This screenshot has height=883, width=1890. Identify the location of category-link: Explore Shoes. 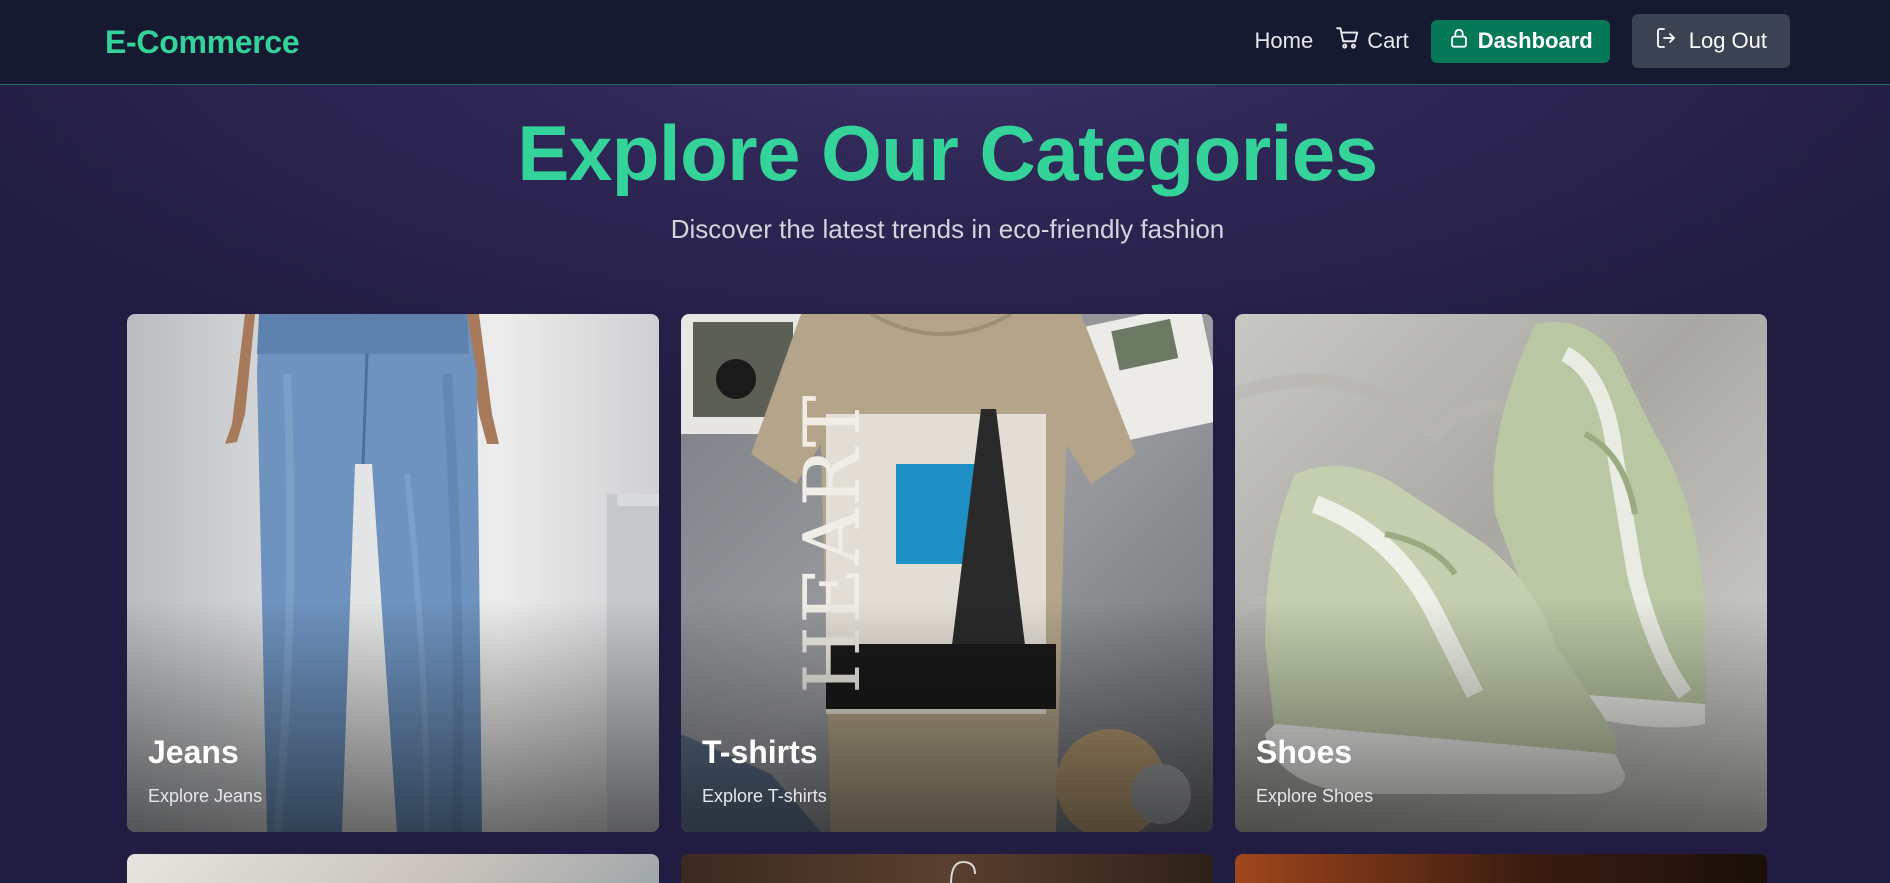
(1314, 796).